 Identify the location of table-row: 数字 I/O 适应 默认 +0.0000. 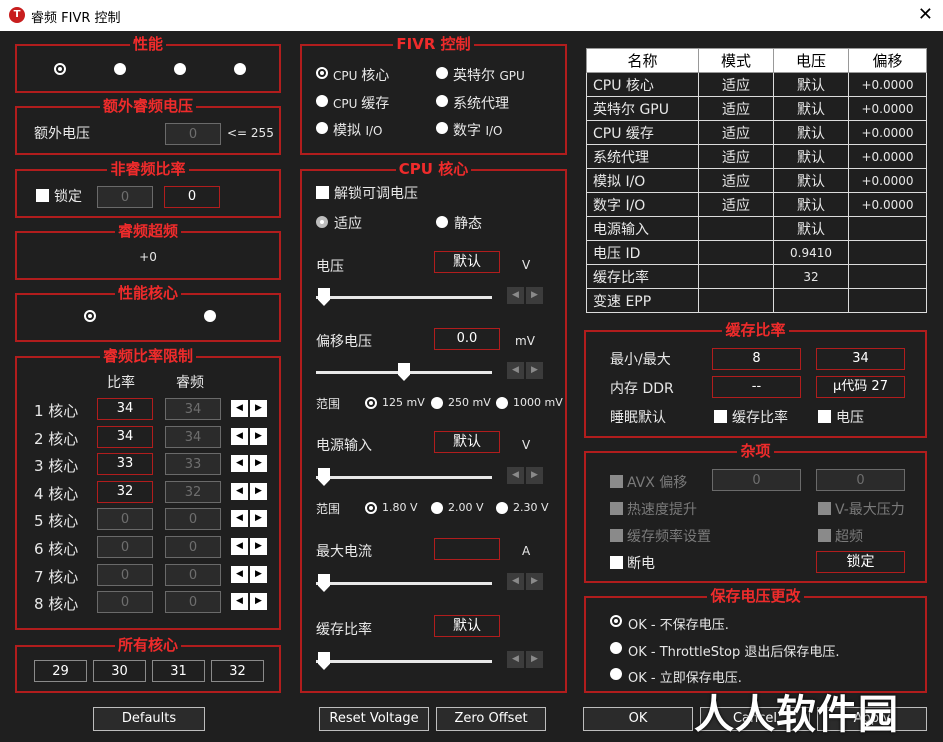
(756, 204).